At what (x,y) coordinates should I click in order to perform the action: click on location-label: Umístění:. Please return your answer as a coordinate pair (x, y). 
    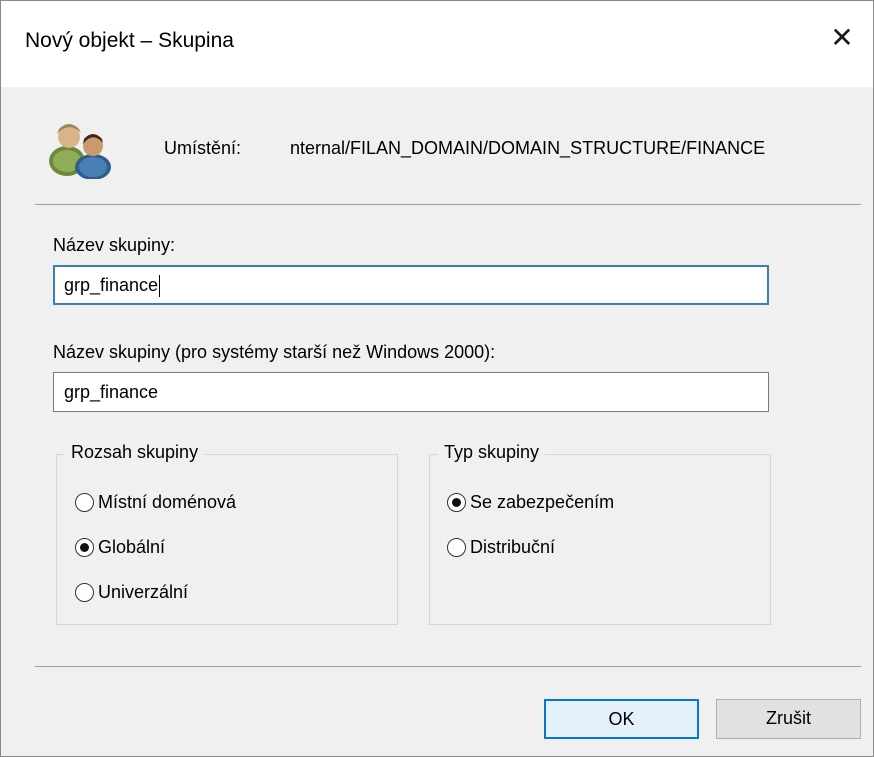
    Looking at the image, I should click on (203, 148).